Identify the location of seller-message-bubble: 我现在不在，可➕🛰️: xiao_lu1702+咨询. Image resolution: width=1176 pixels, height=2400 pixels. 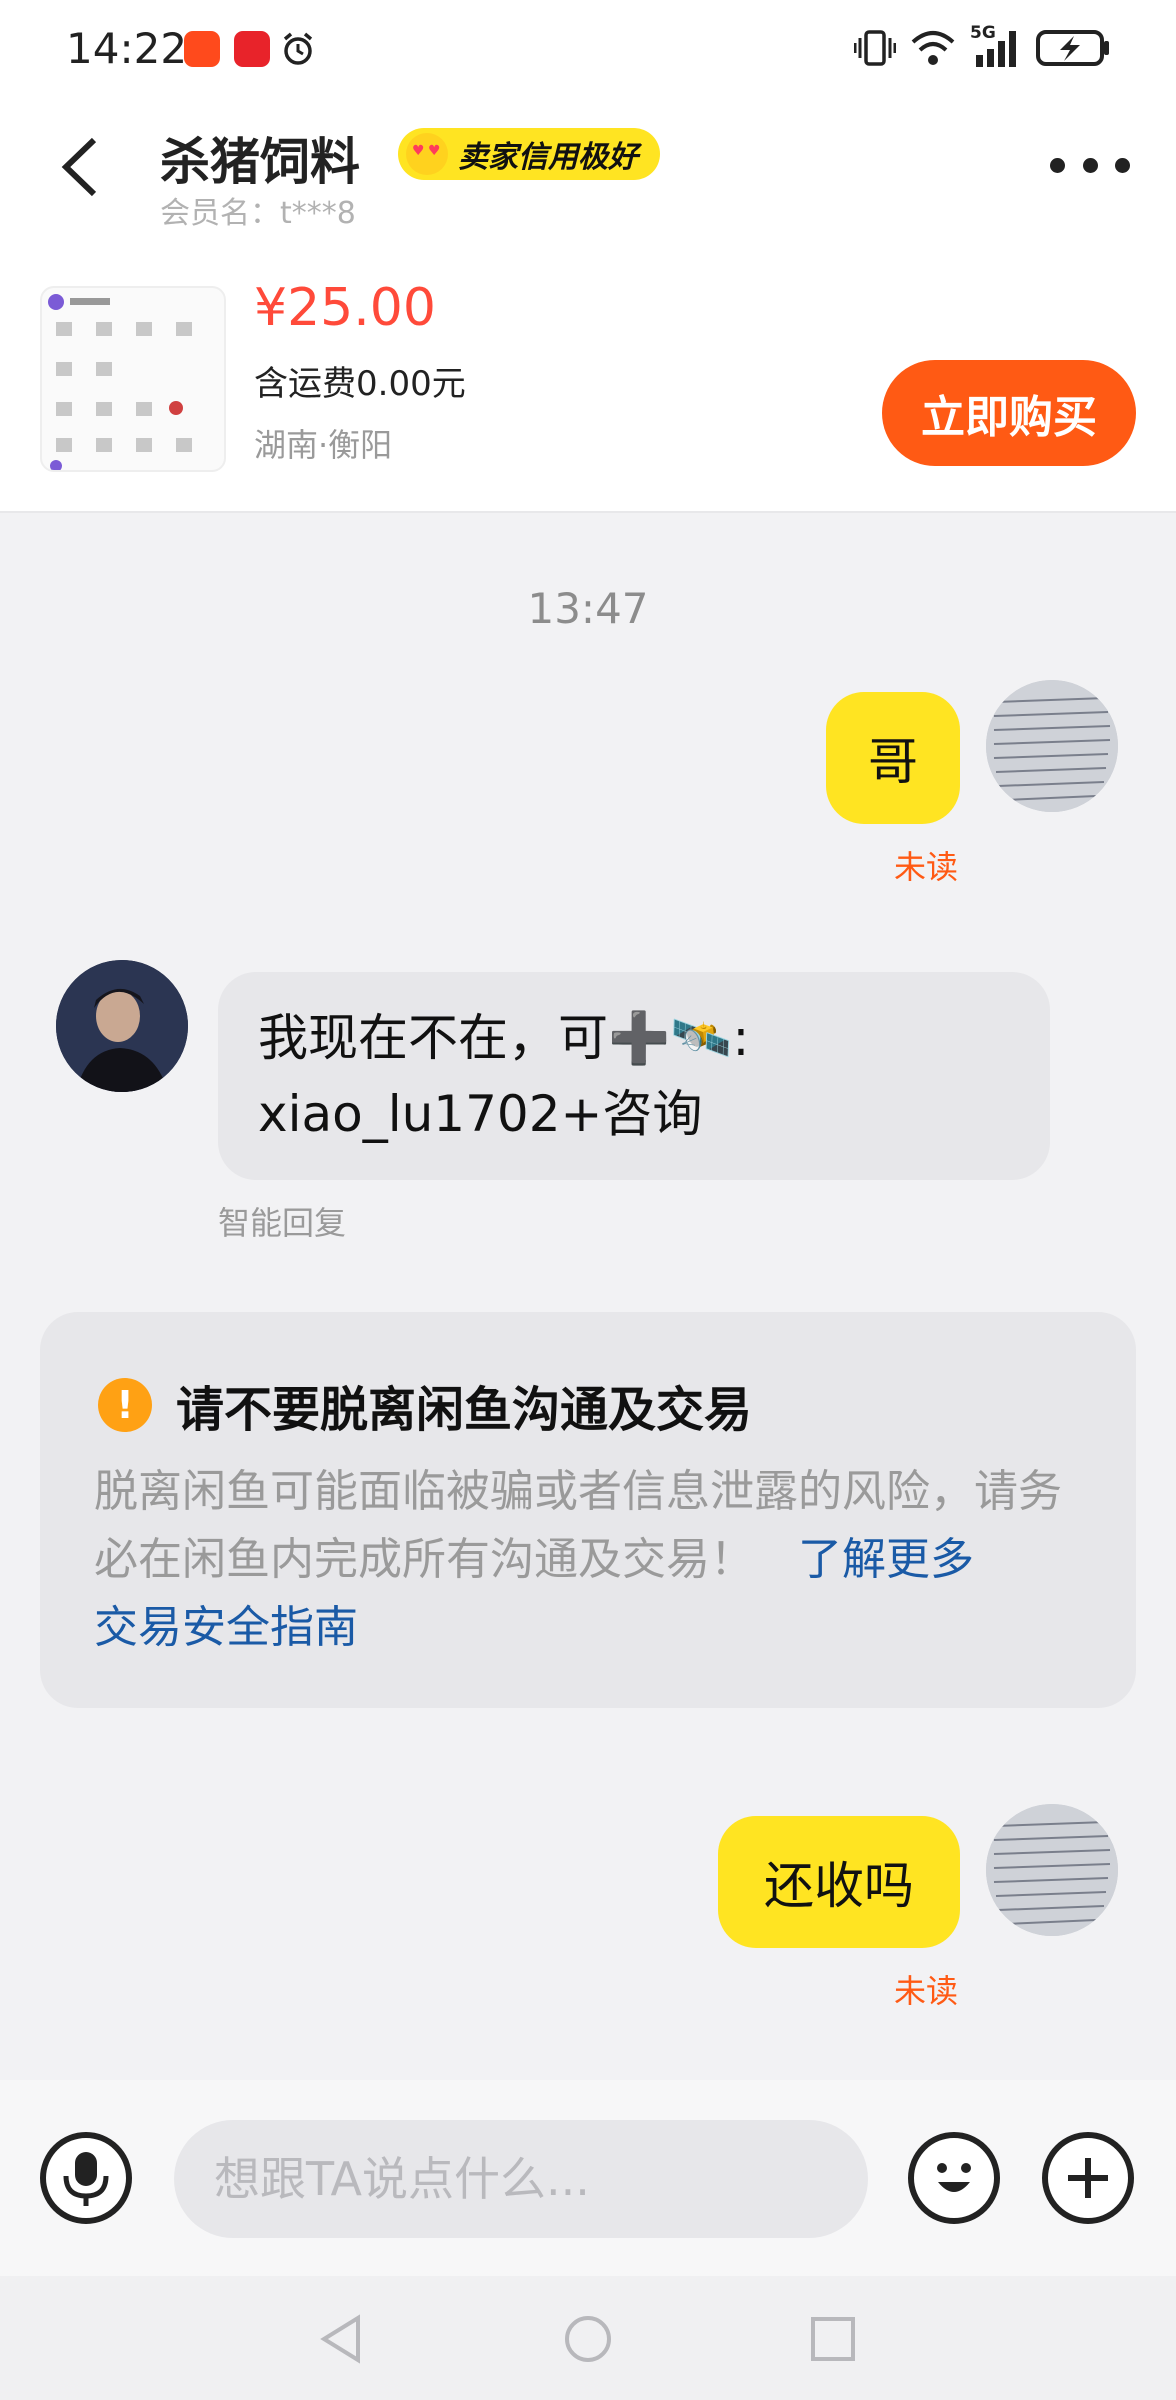
(634, 1076).